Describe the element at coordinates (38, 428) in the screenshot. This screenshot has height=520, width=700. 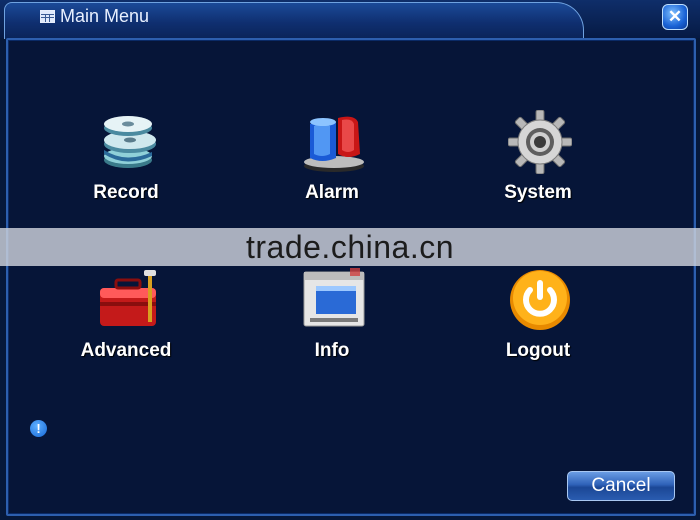
I see `info-icon: !` at that location.